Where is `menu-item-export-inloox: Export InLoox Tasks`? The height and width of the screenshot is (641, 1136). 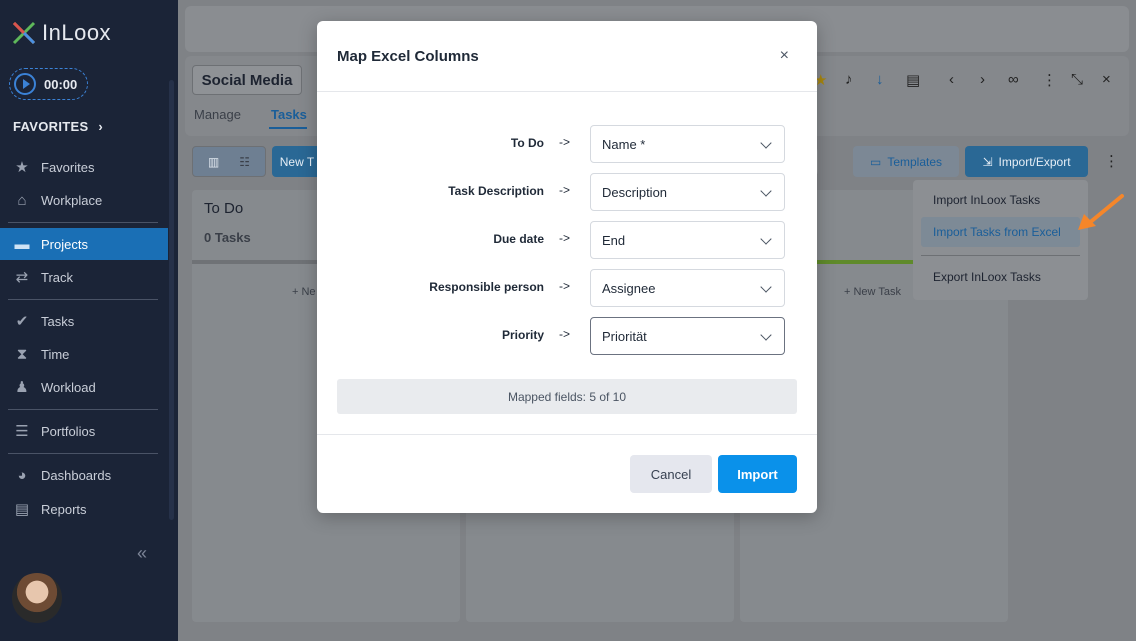 menu-item-export-inloox: Export InLoox Tasks is located at coordinates (1000, 277).